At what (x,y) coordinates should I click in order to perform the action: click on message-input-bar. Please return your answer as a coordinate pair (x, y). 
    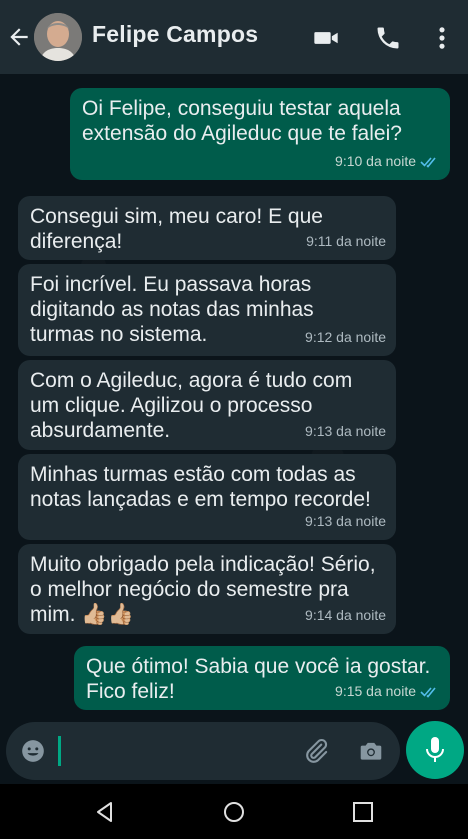
    Looking at the image, I should click on (203, 751).